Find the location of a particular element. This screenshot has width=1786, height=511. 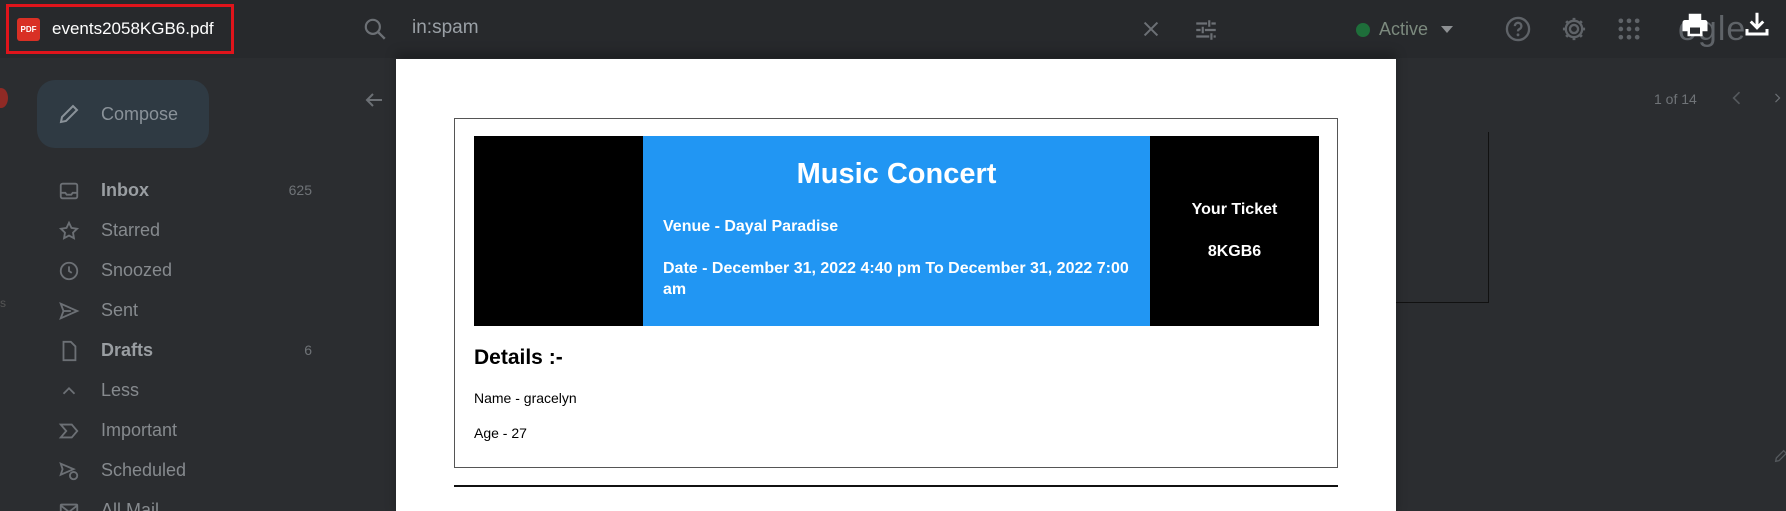

edit-icon is located at coordinates (1779, 456).